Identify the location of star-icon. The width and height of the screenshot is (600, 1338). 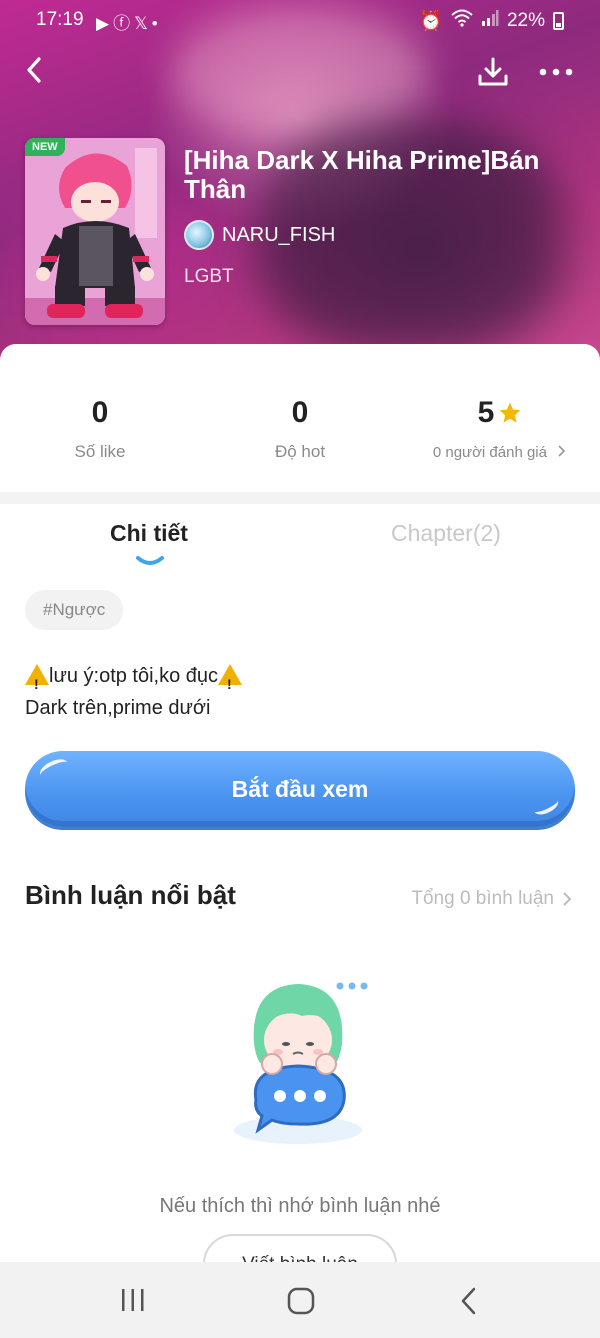
(510, 412).